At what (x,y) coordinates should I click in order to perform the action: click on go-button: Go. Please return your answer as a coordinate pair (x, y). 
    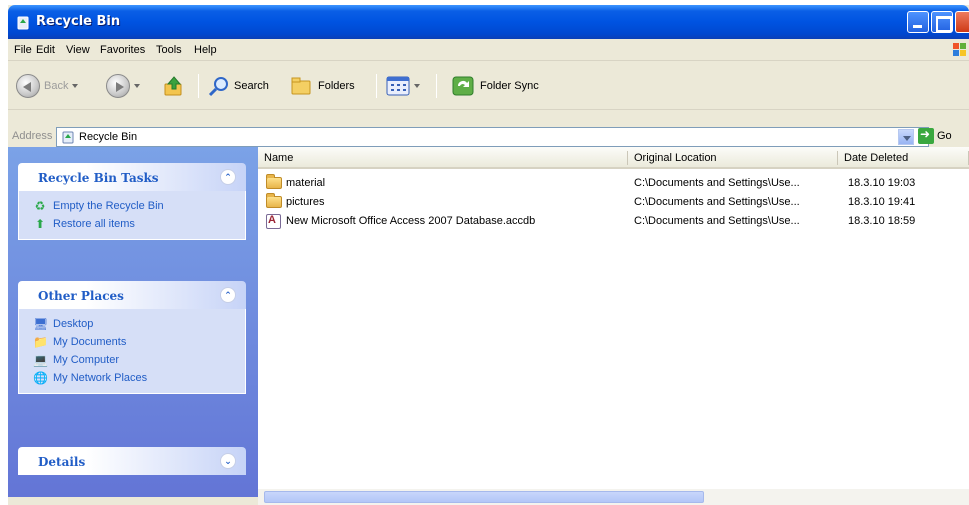
    Looking at the image, I should click on (935, 135).